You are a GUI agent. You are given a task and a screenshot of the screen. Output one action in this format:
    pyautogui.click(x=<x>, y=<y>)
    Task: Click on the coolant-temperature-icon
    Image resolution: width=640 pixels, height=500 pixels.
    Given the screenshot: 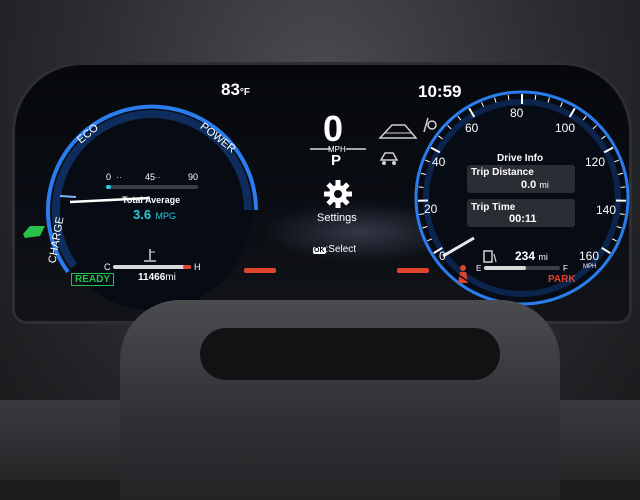 What is the action you would take?
    pyautogui.click(x=150, y=255)
    